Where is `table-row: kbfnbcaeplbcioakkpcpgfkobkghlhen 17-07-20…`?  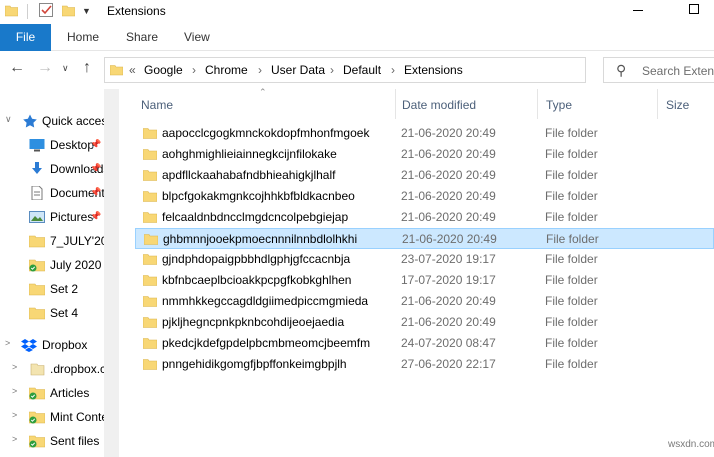 table-row: kbfnbcaeplbcioakkpcpgfkobkghlhen 17-07-20… is located at coordinates (424, 280).